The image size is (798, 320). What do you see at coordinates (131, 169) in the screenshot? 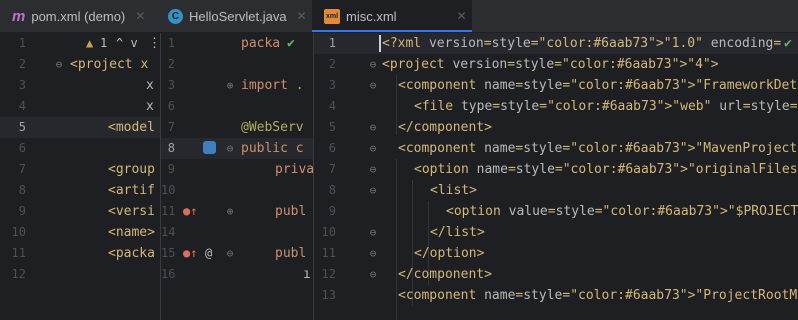
I see `code-line: <group` at bounding box center [131, 169].